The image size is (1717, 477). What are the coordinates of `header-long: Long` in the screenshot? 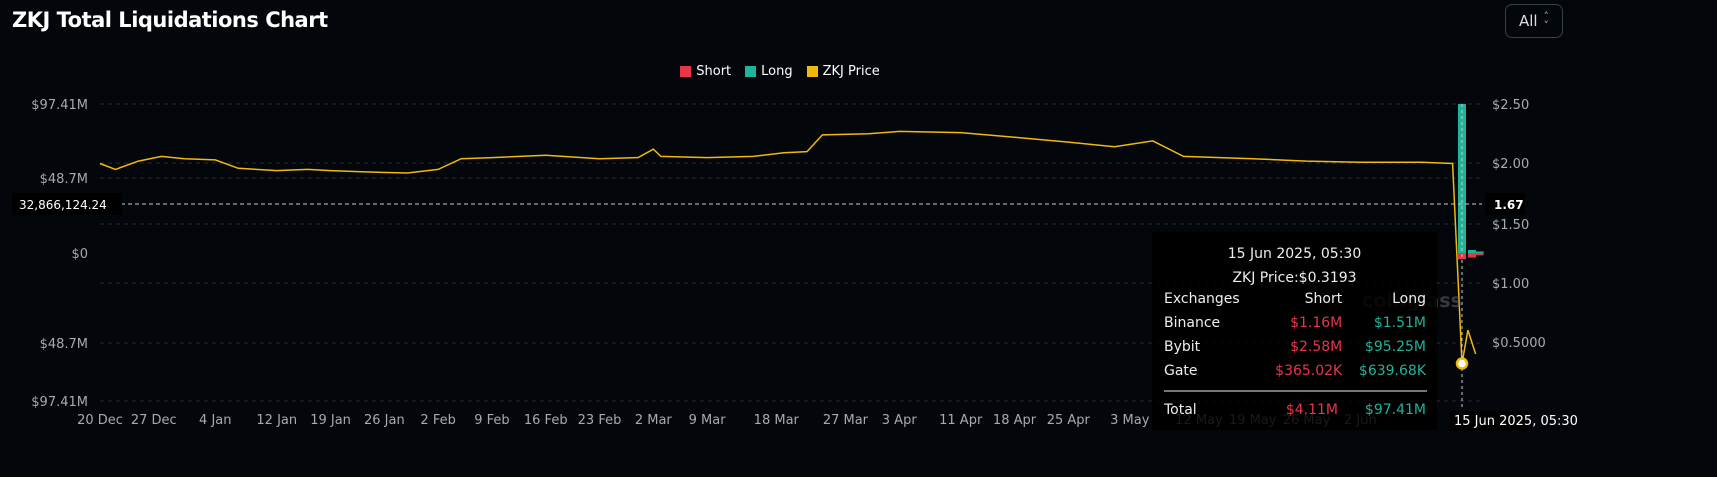 It's located at (1409, 299).